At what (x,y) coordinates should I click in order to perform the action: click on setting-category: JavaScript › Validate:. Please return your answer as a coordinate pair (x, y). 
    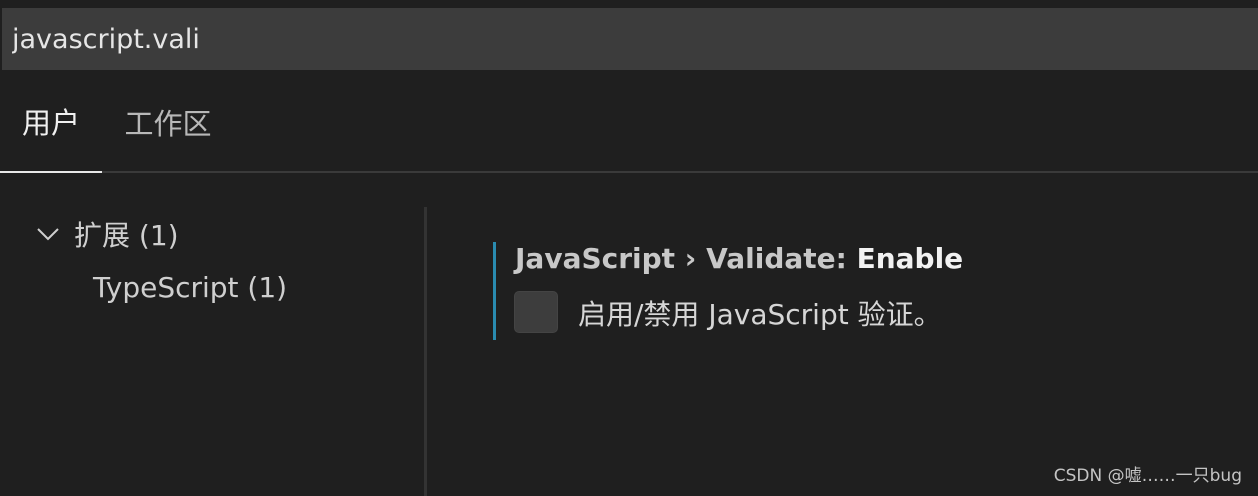
    Looking at the image, I should click on (686, 258).